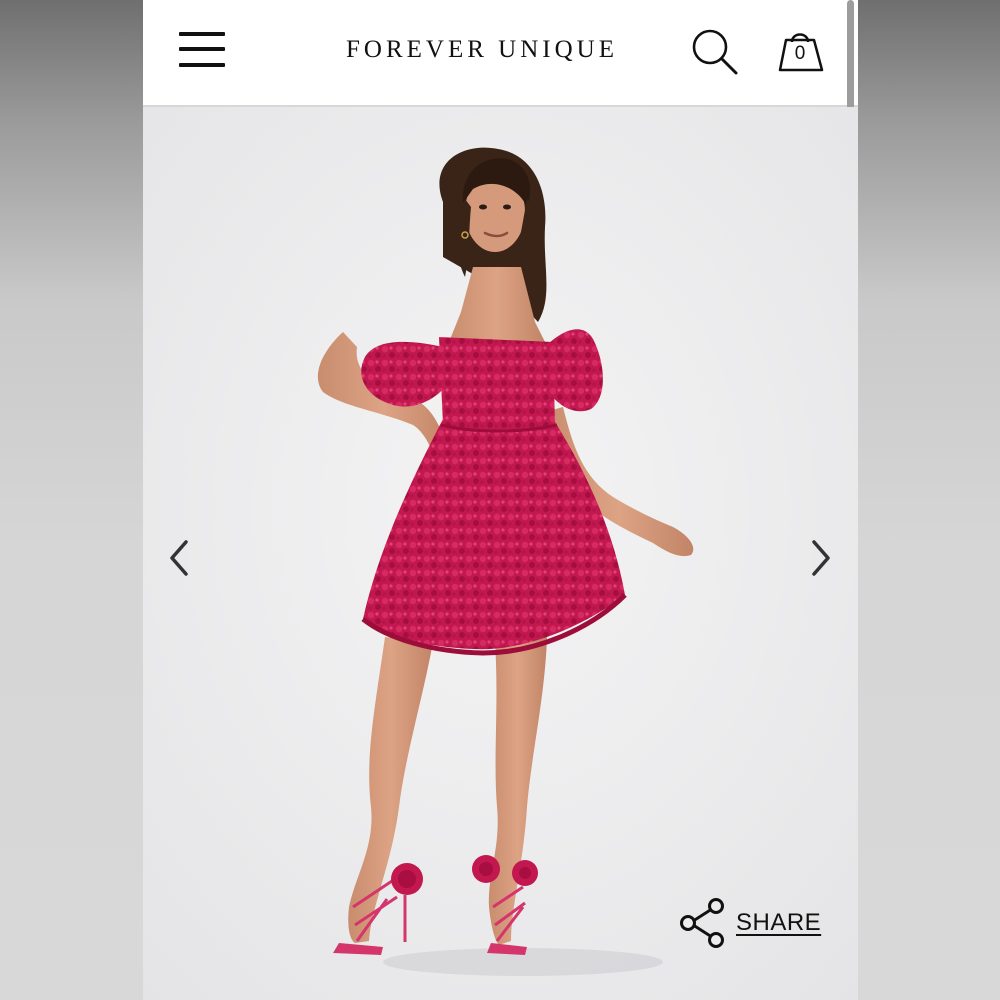 The image size is (1000, 1000). I want to click on shopping-bag-icon: 0, so click(803, 50).